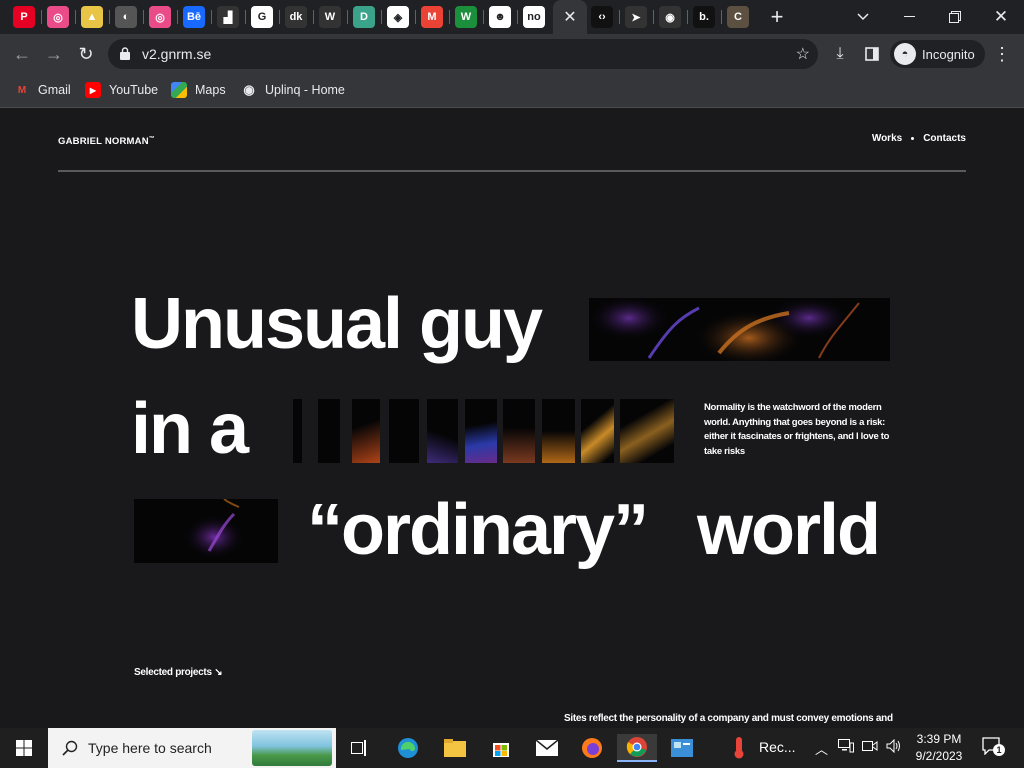  Describe the element at coordinates (296, 17) in the screenshot. I see `dk-icon: dk` at that location.